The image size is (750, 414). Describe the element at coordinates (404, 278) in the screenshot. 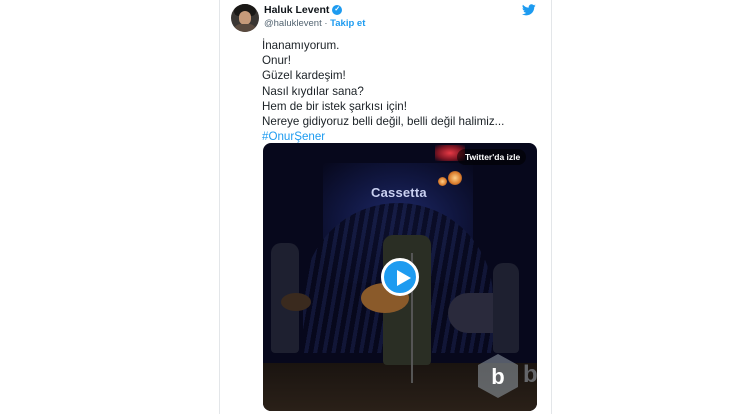

I see `play-icon` at that location.